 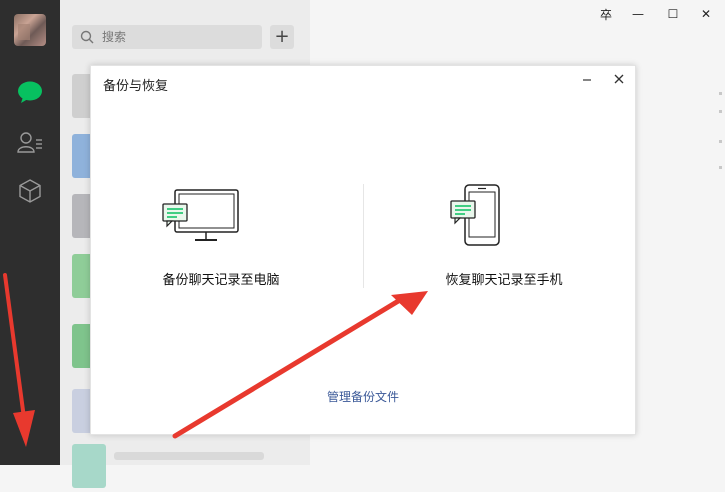 What do you see at coordinates (30, 232) in the screenshot?
I see `app-sidebar` at bounding box center [30, 232].